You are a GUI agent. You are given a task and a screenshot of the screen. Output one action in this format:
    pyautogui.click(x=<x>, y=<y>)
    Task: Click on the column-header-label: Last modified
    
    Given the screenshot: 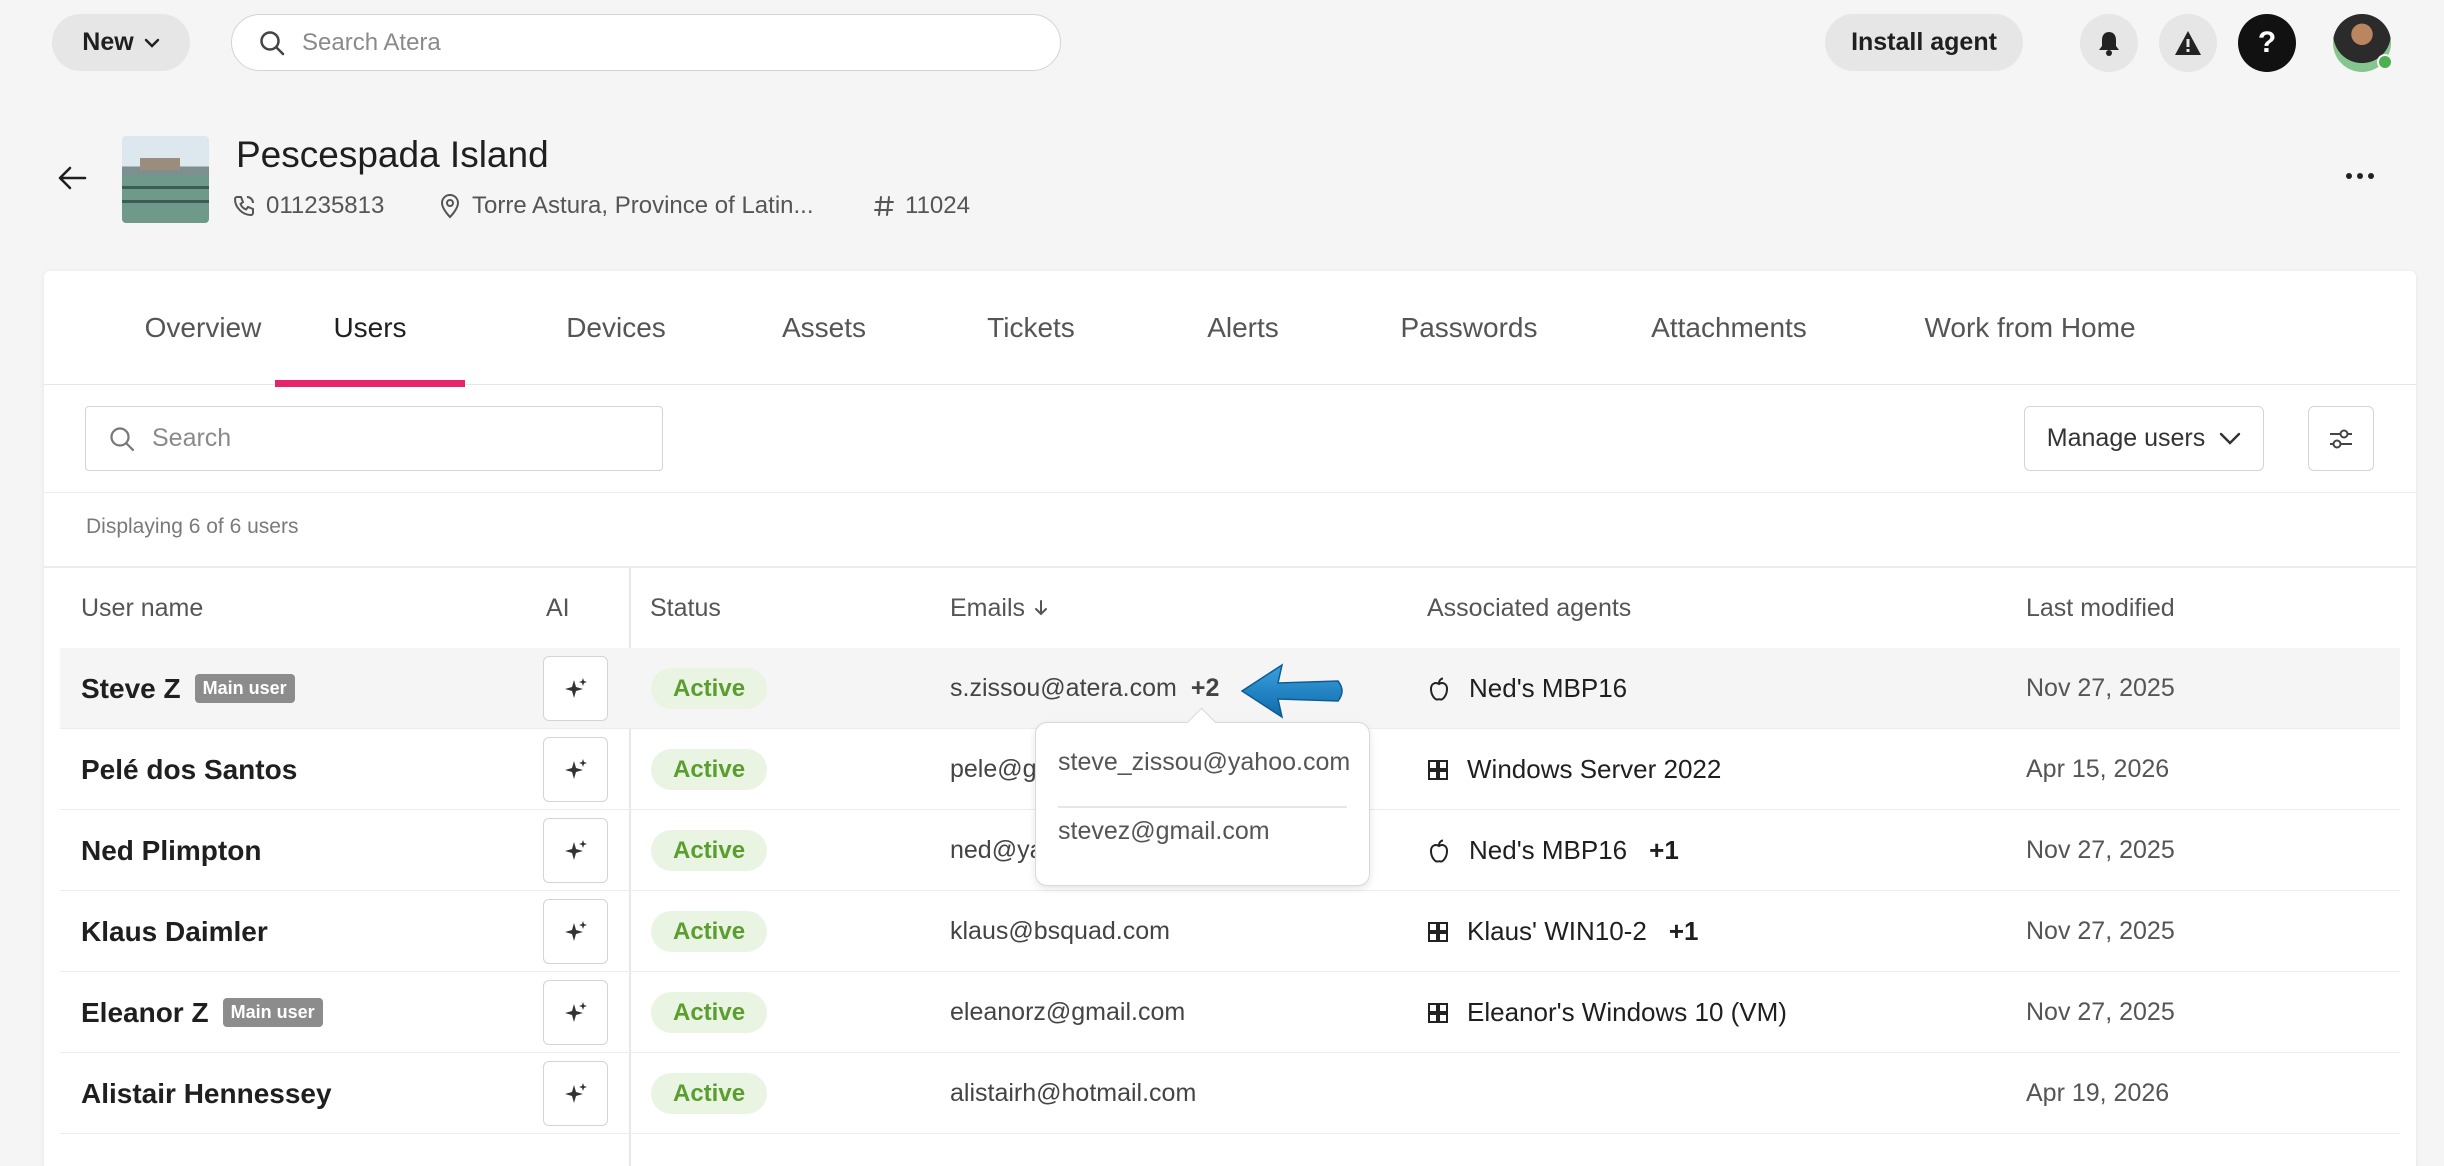 What is the action you would take?
    pyautogui.click(x=2100, y=607)
    